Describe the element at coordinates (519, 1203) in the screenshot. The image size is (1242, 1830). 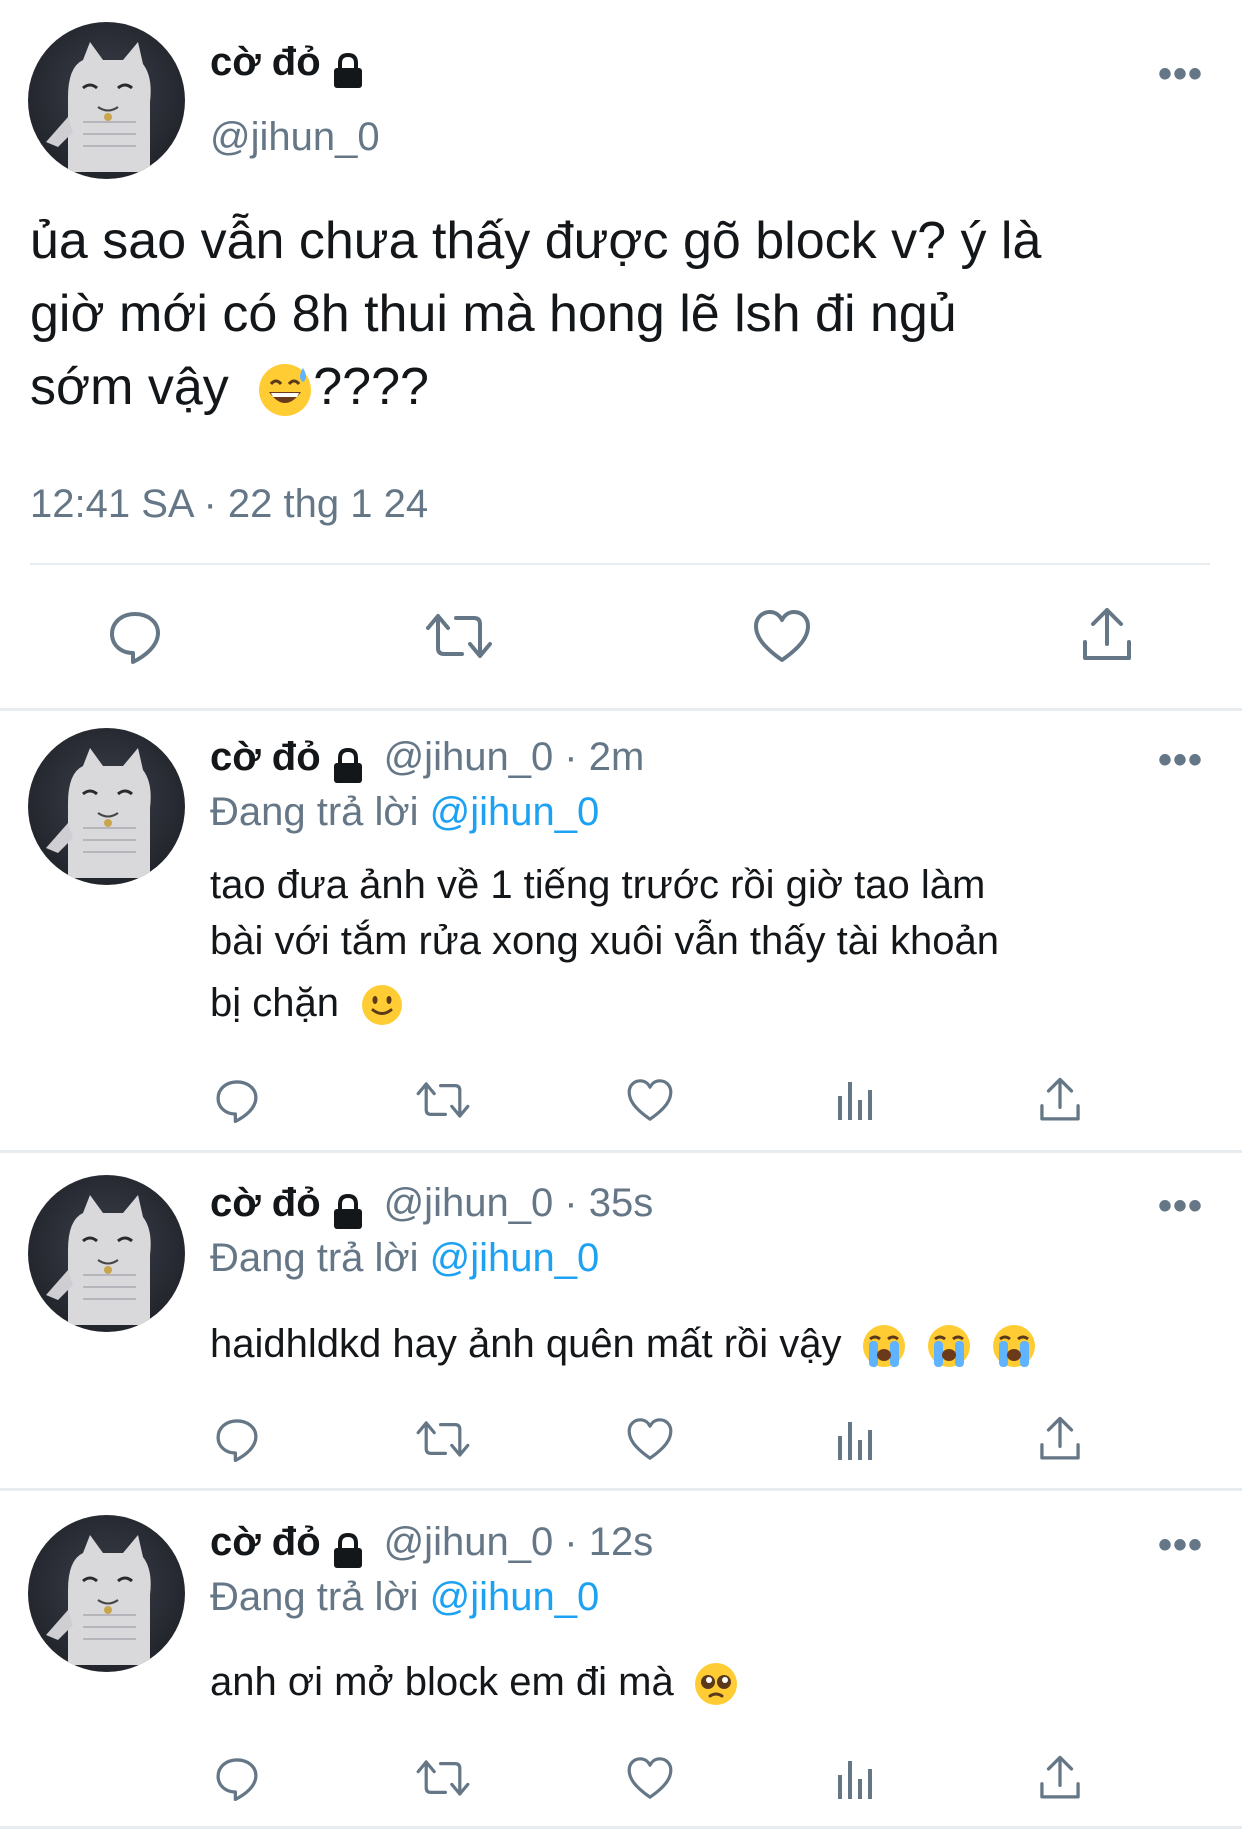
I see `handle-time: @jihun_0 · 35s` at that location.